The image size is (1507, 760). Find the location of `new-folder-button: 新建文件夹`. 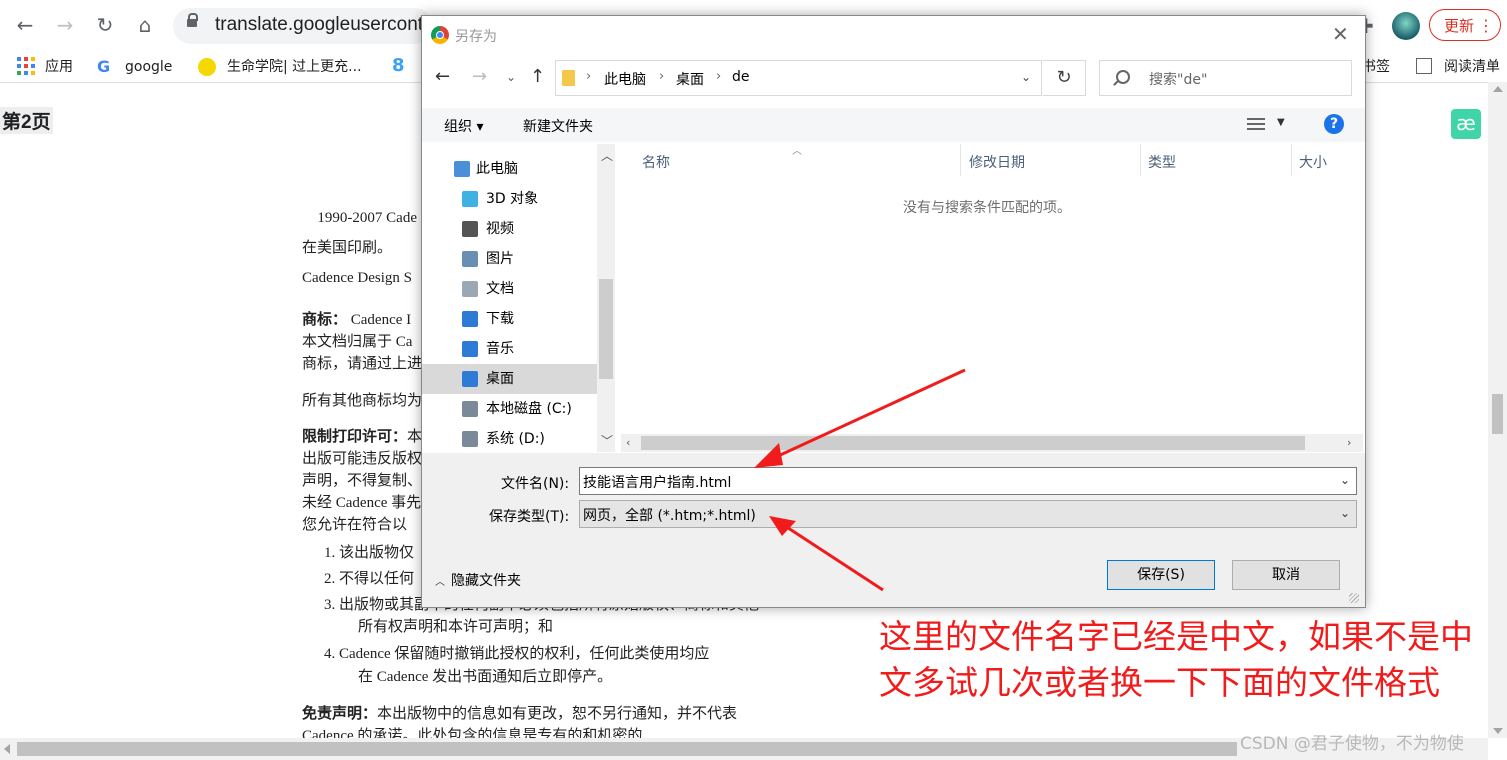

new-folder-button: 新建文件夹 is located at coordinates (558, 126).